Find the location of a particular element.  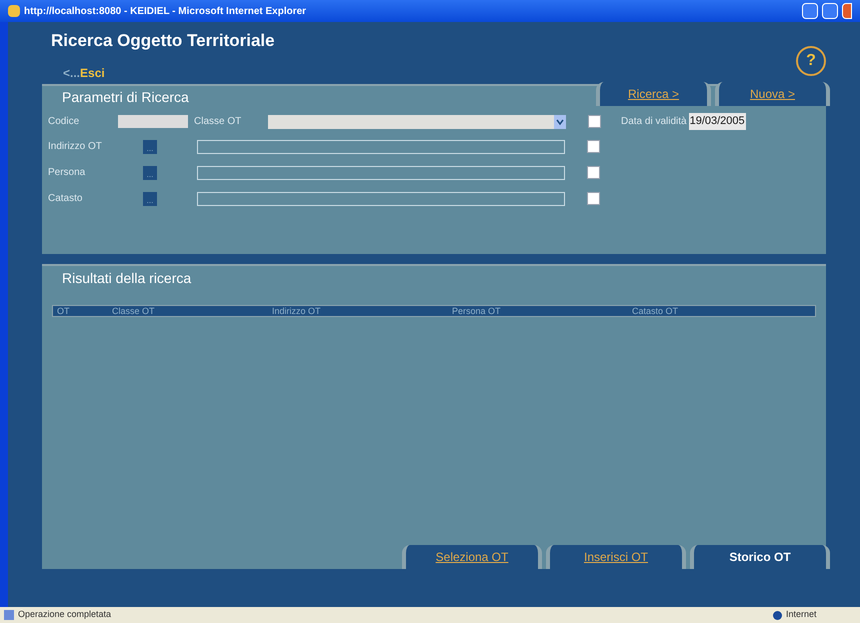

field-label: Classe OT is located at coordinates (218, 122).